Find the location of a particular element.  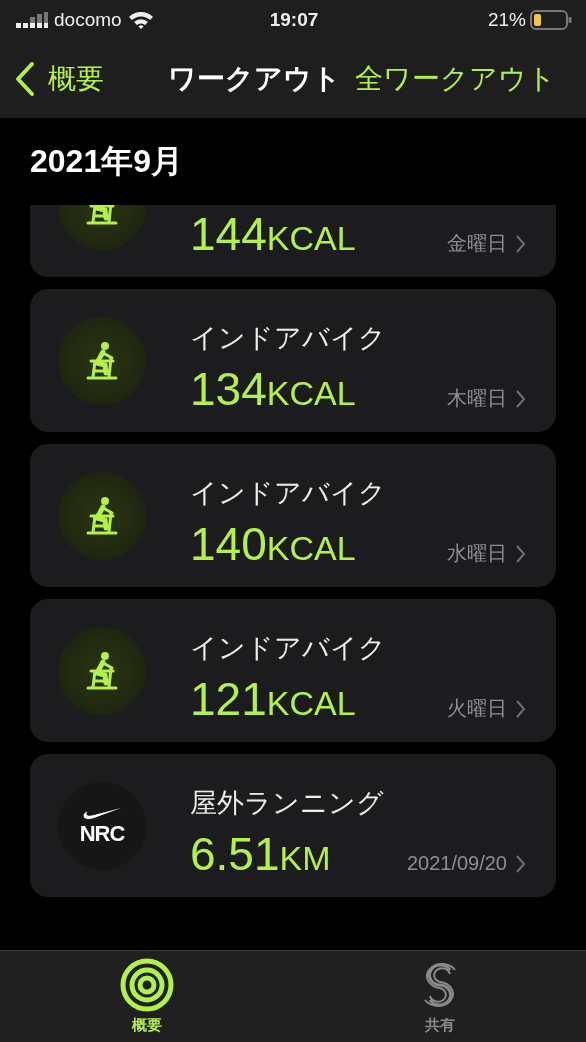

signal-icon is located at coordinates (32, 20).